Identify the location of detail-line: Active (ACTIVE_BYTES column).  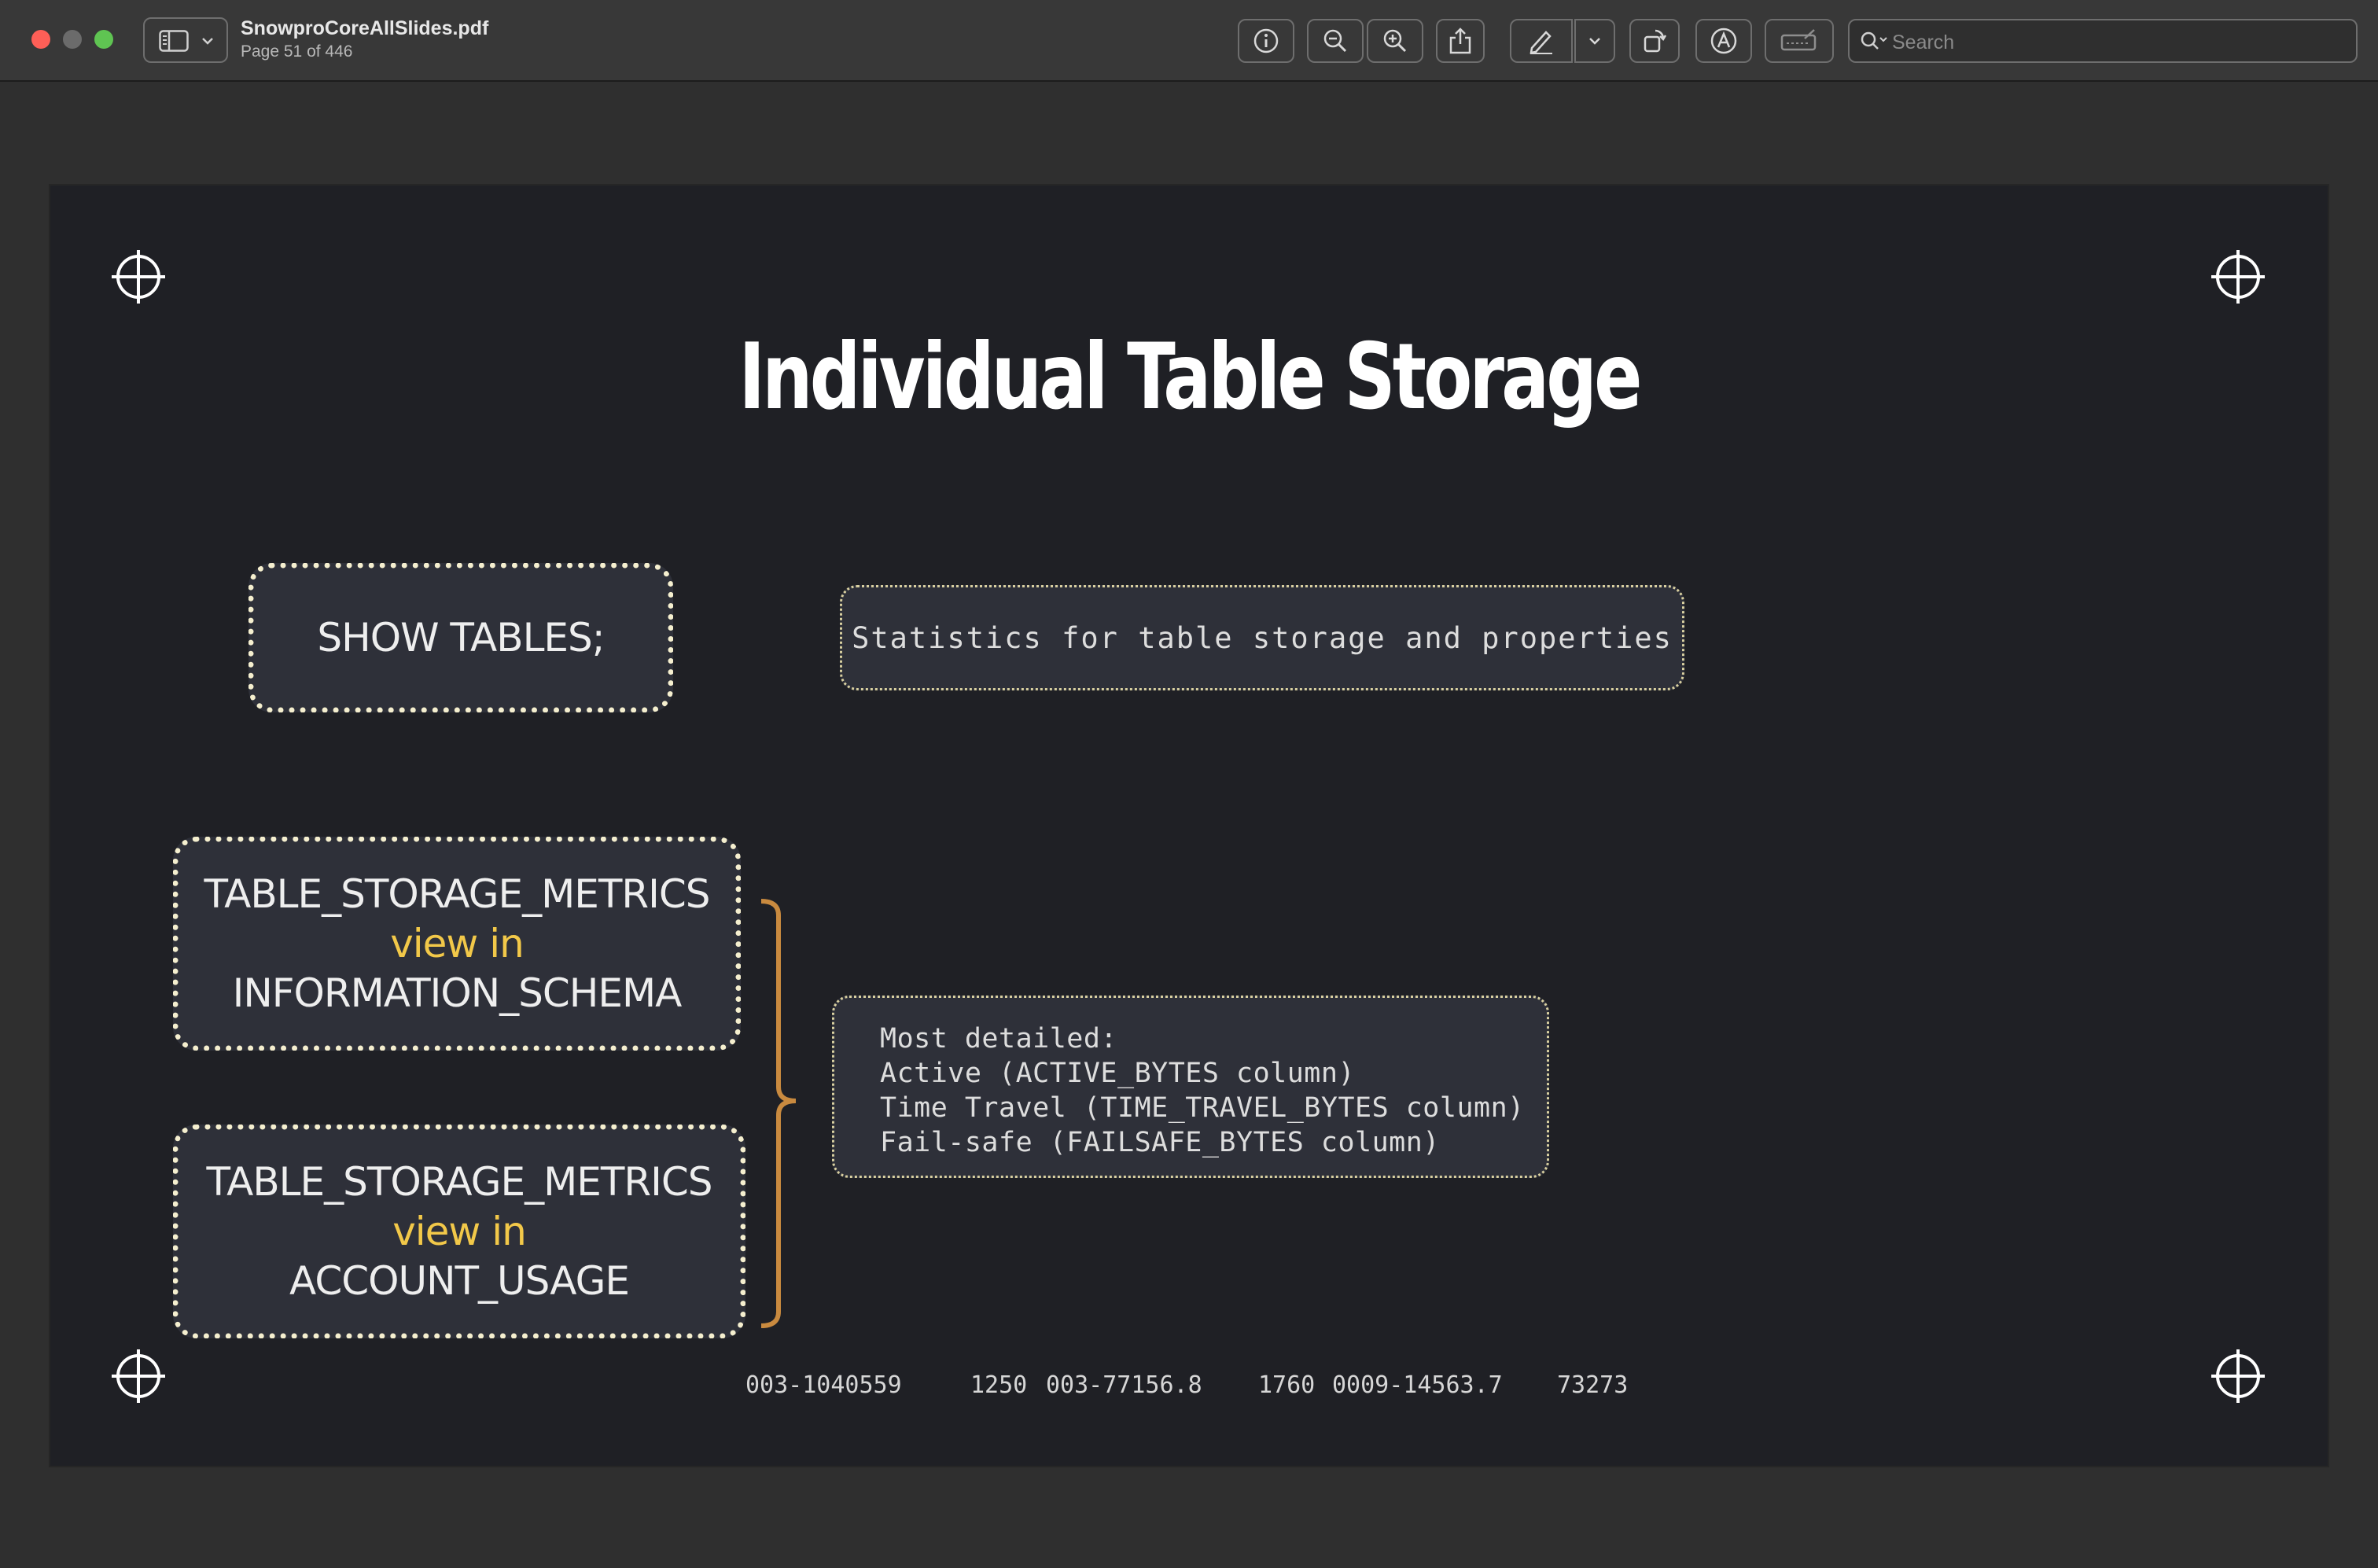
(1118, 1073).